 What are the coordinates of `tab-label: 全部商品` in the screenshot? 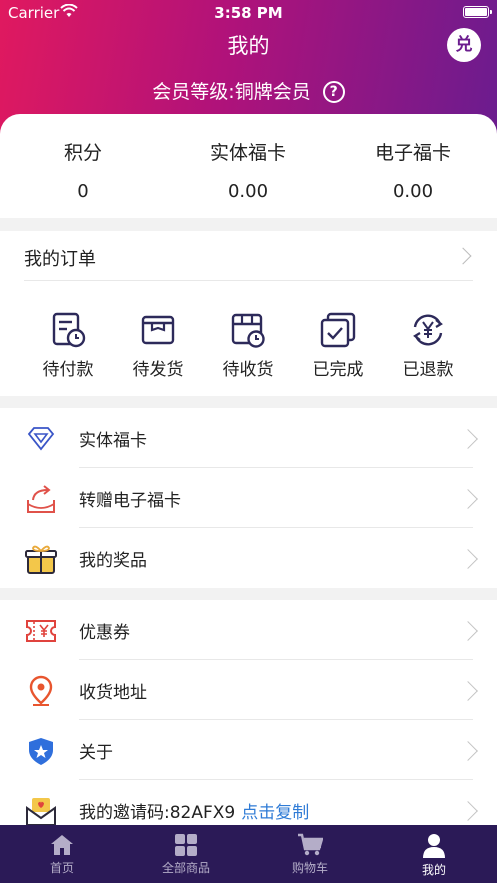 It's located at (185, 868).